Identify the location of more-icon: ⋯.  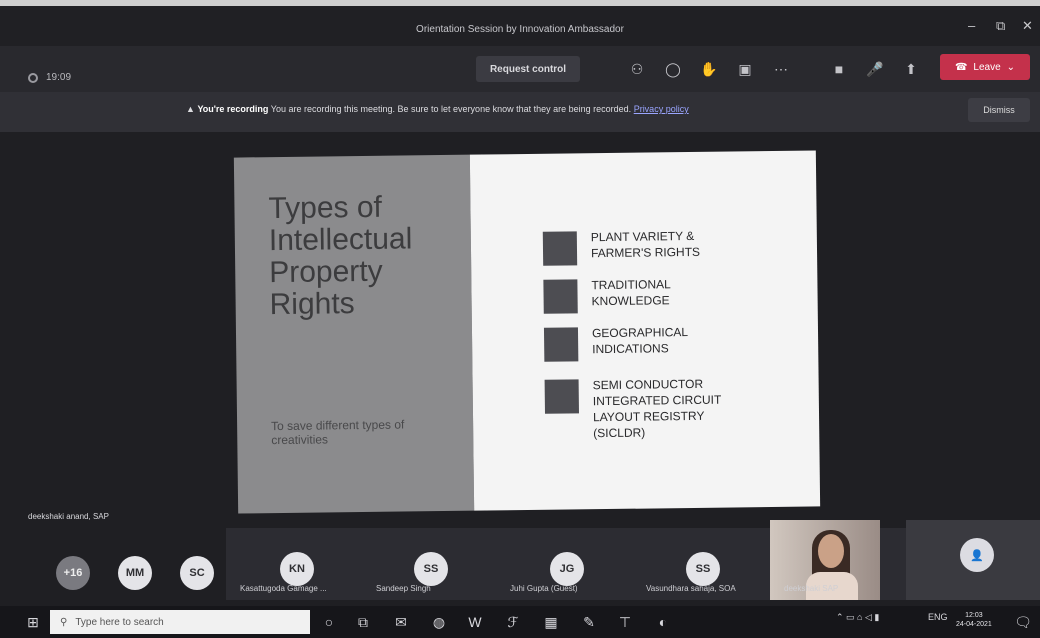
(781, 69).